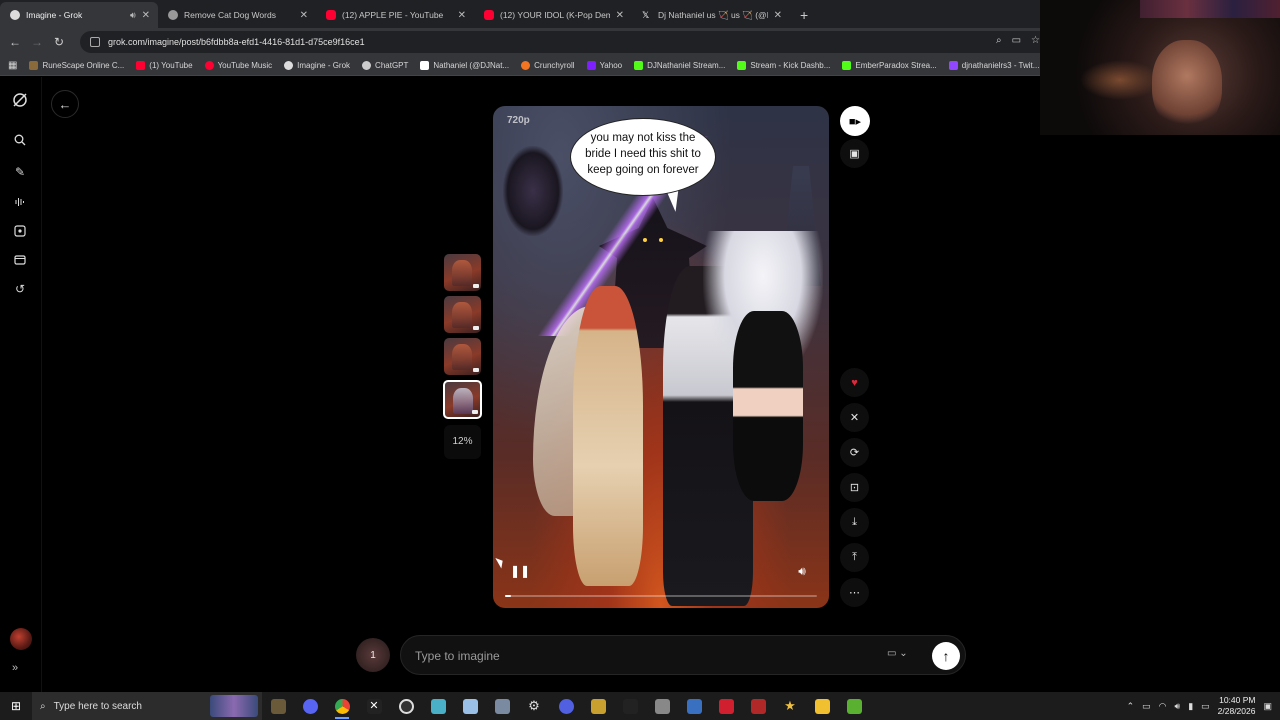 The height and width of the screenshot is (720, 1280). What do you see at coordinates (15, 668) in the screenshot?
I see `expand-sidebar-icon: »` at bounding box center [15, 668].